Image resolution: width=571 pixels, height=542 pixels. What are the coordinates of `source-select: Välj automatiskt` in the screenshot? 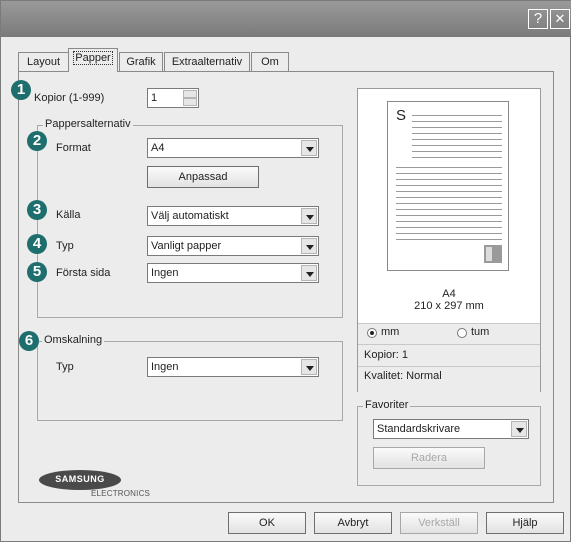 It's located at (233, 216).